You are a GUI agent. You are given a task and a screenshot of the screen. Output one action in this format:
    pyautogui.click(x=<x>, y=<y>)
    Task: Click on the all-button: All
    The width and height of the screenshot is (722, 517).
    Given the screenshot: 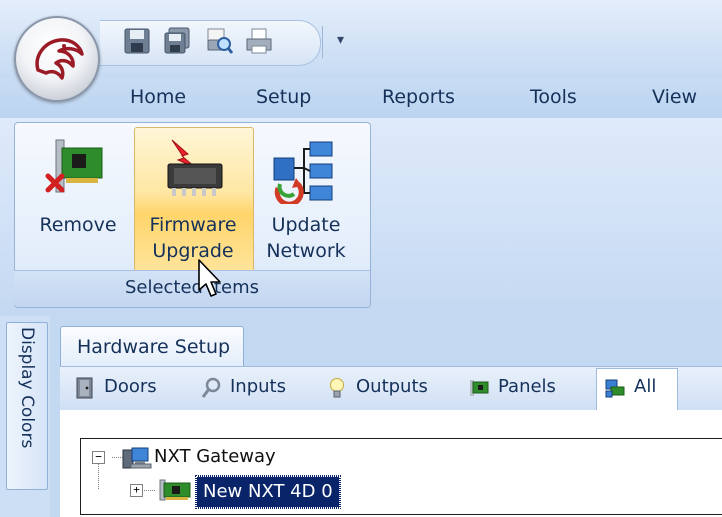 What is the action you would take?
    pyautogui.click(x=639, y=389)
    